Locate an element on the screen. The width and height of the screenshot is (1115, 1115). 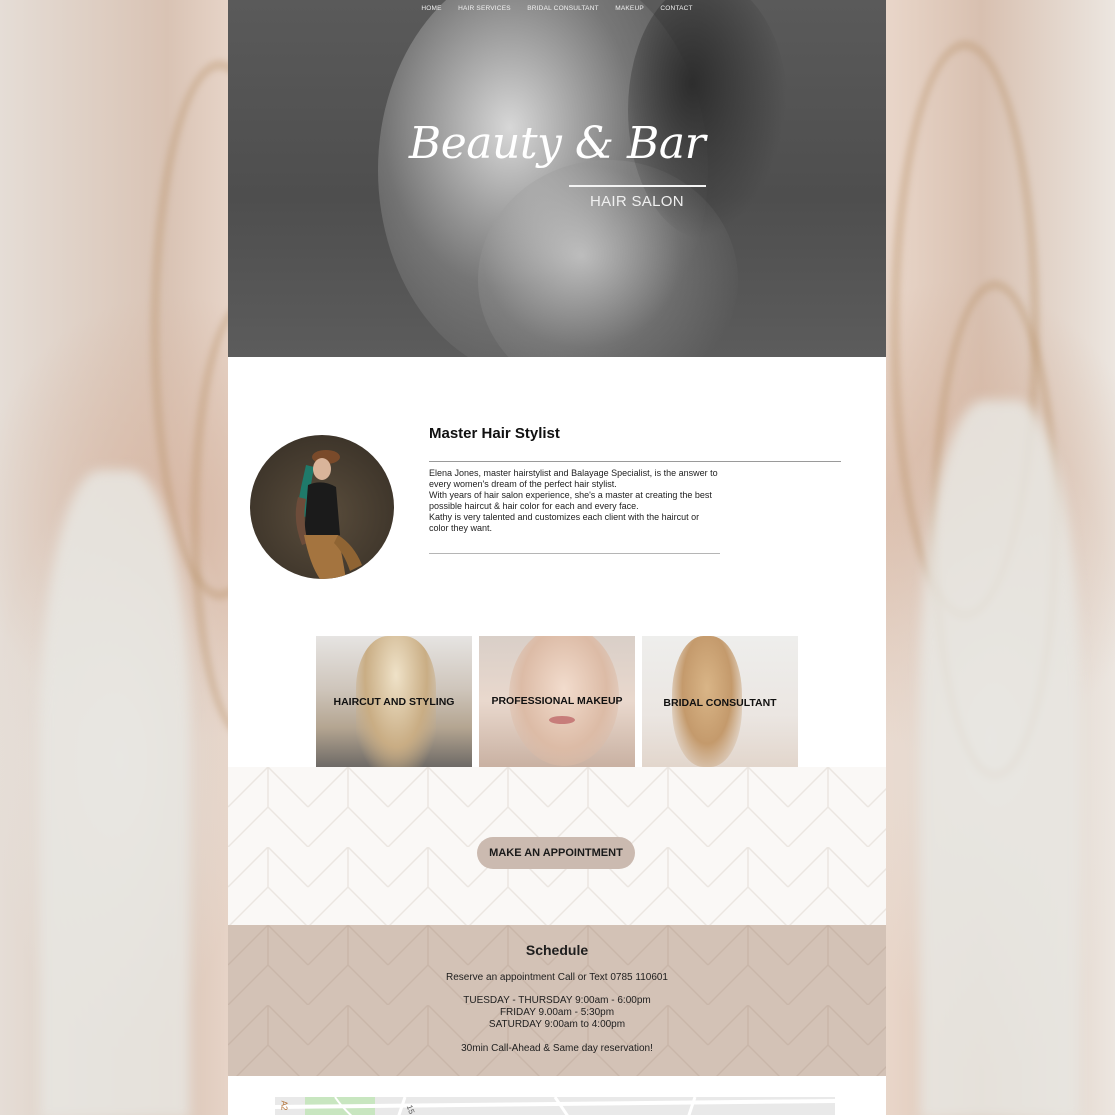
brand-divider is located at coordinates (637, 186).